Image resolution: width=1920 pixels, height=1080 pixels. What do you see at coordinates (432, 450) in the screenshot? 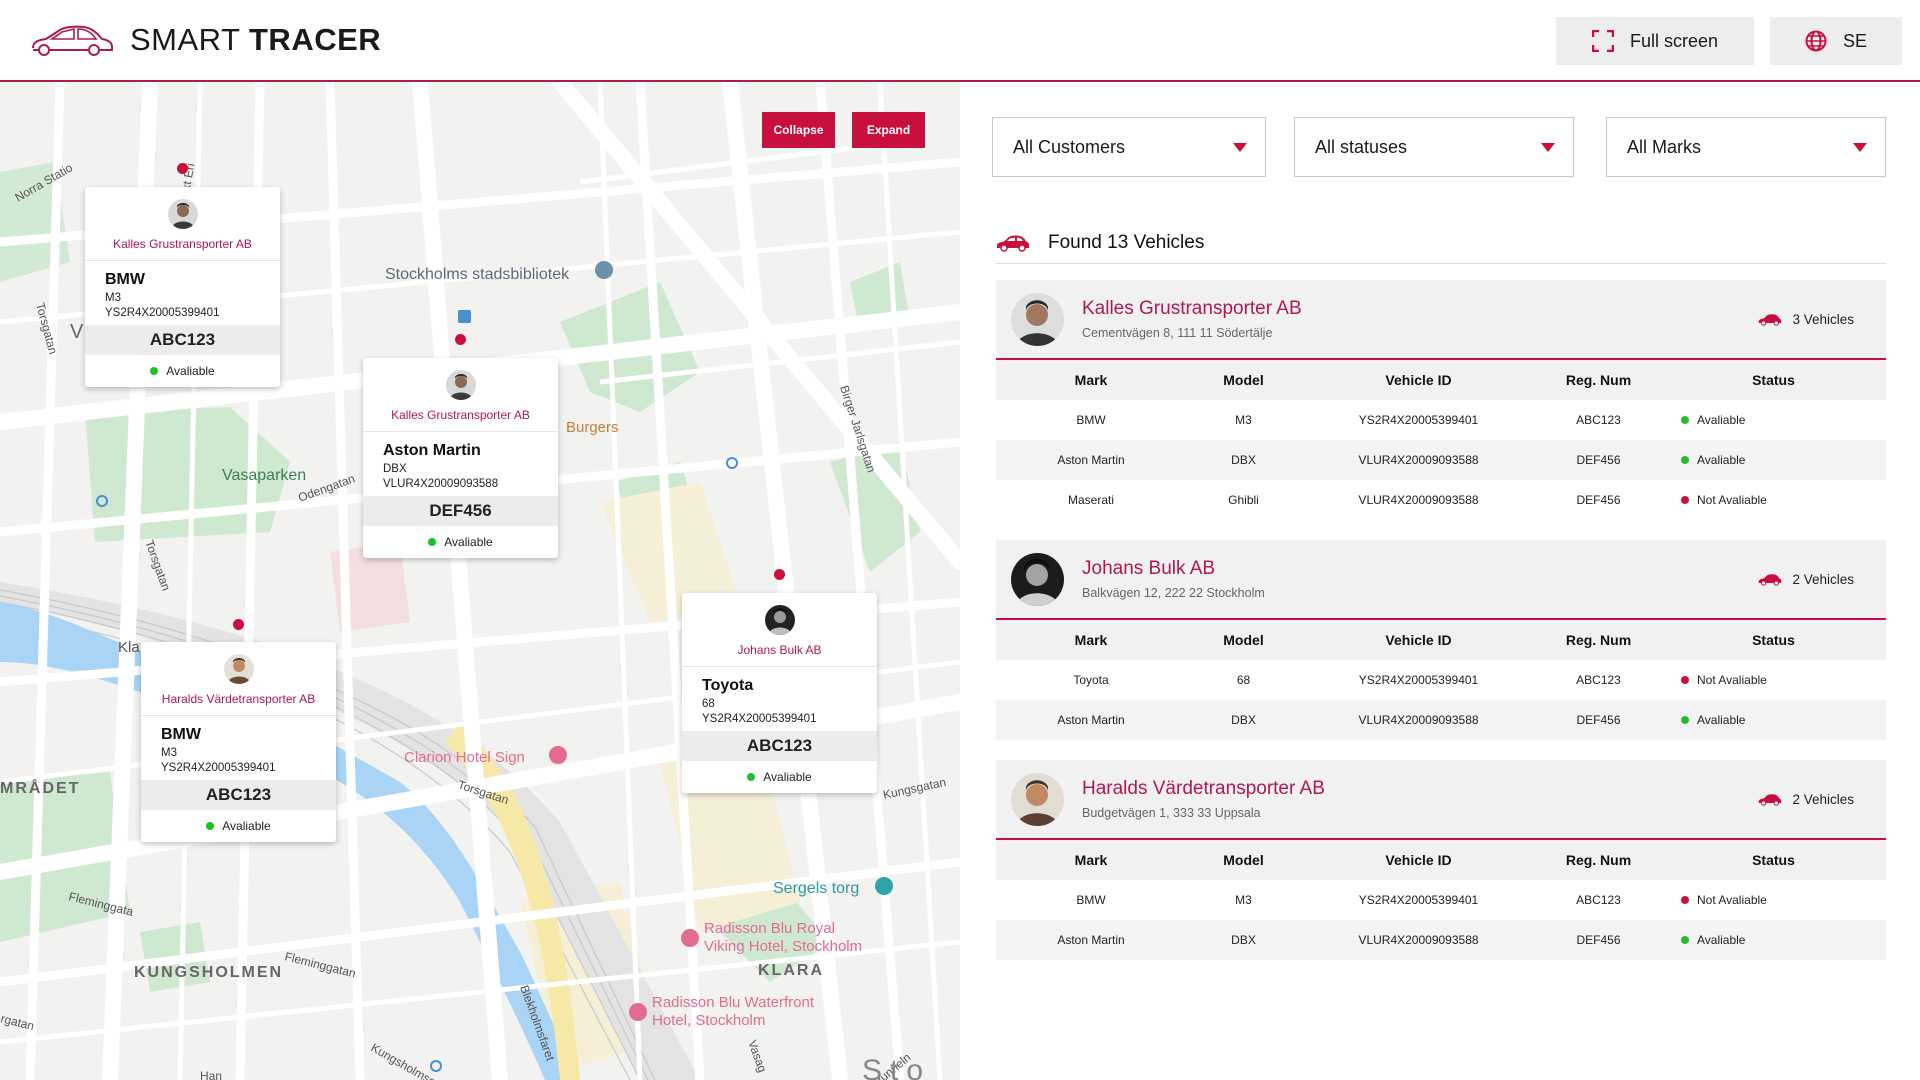
I see `vehicle-mark: Aston Martin` at bounding box center [432, 450].